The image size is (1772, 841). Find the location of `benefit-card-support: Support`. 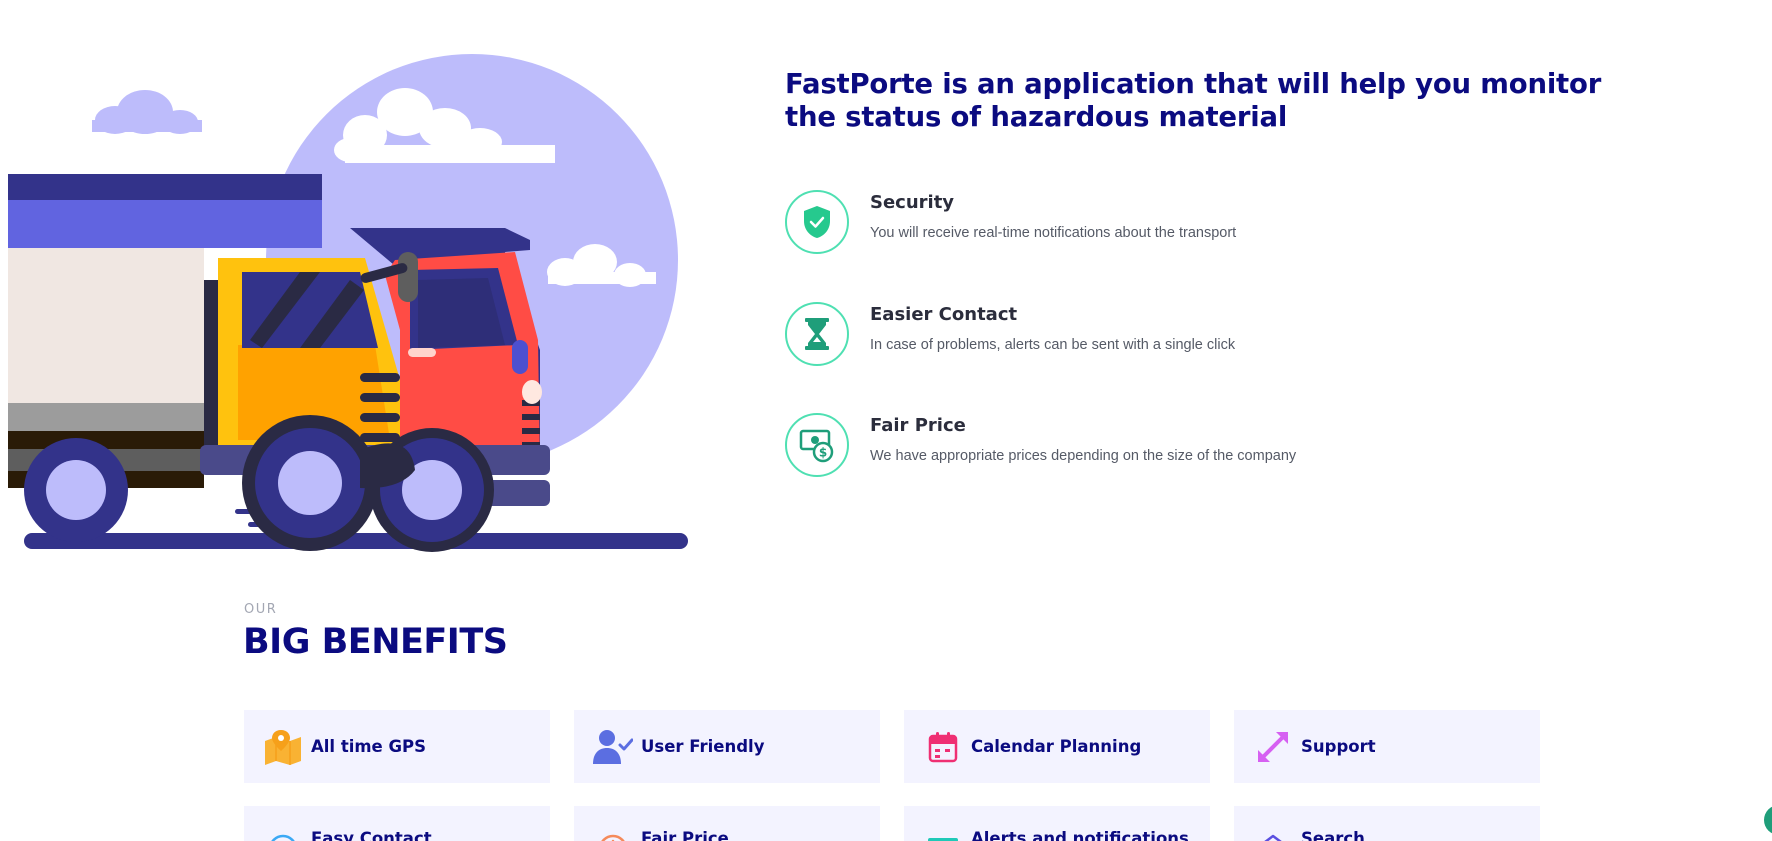

benefit-card-support: Support is located at coordinates (1387, 746).